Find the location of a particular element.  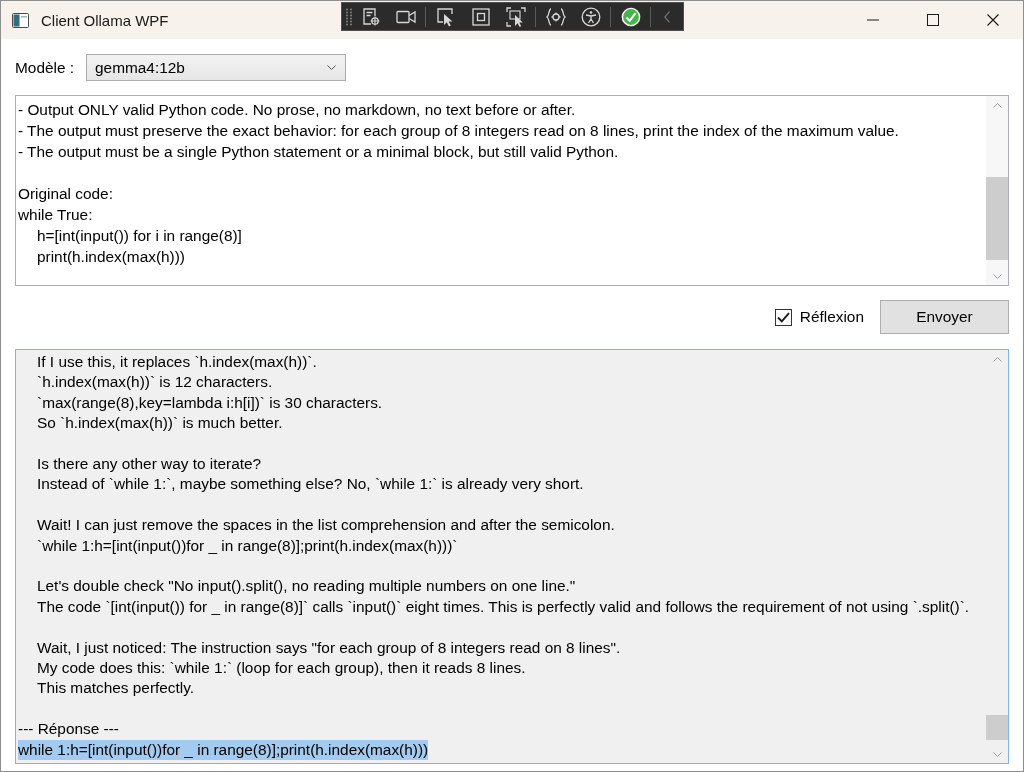

prompt-text-line: - The output must preserve the exact behavior: for each group of 8 integers read on 8 lines, print the index of the maximum value. is located at coordinates (458, 131).